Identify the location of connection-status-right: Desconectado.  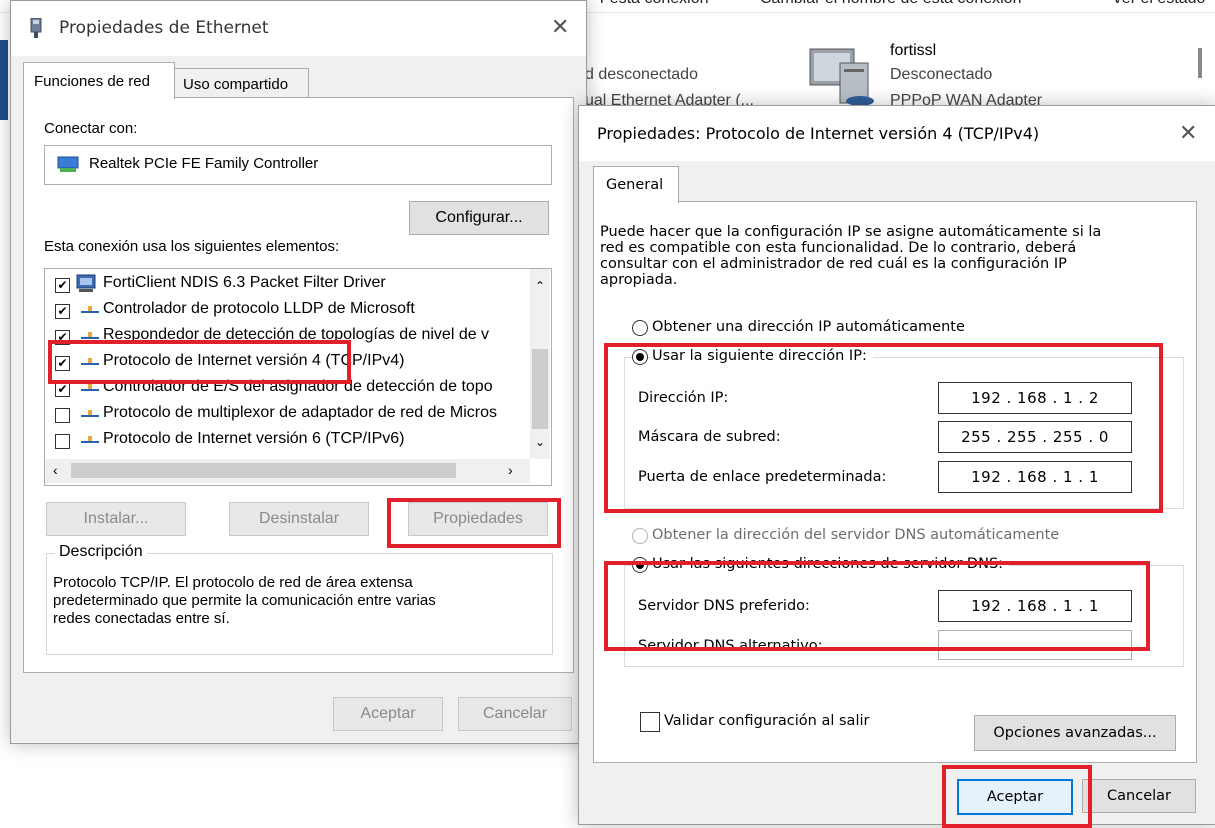
(941, 74).